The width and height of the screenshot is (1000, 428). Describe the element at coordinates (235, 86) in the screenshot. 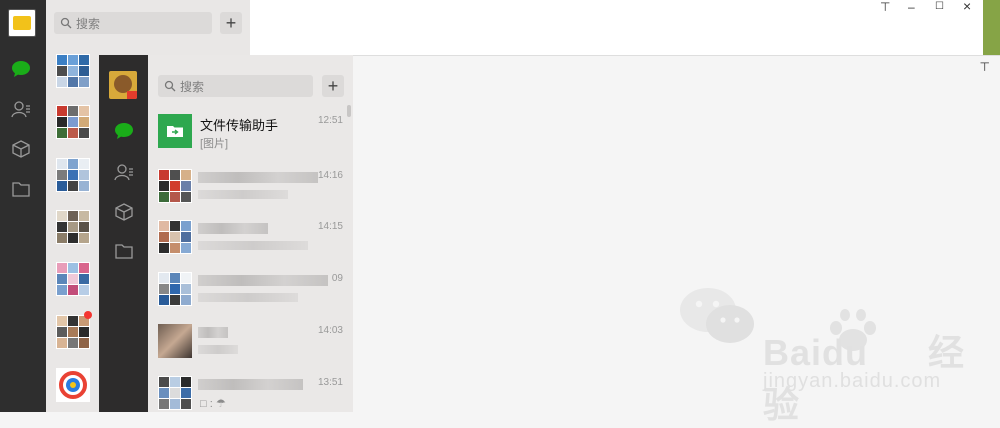

I see `front-search-input: 搜索` at that location.